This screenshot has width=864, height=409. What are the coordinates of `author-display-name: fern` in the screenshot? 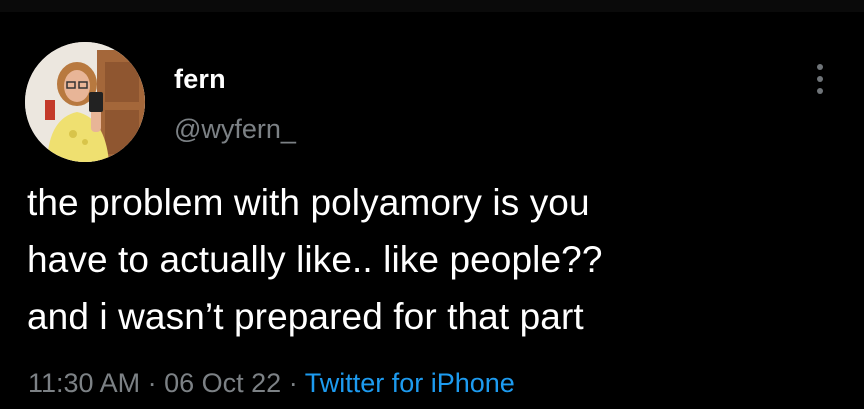 It's located at (200, 79).